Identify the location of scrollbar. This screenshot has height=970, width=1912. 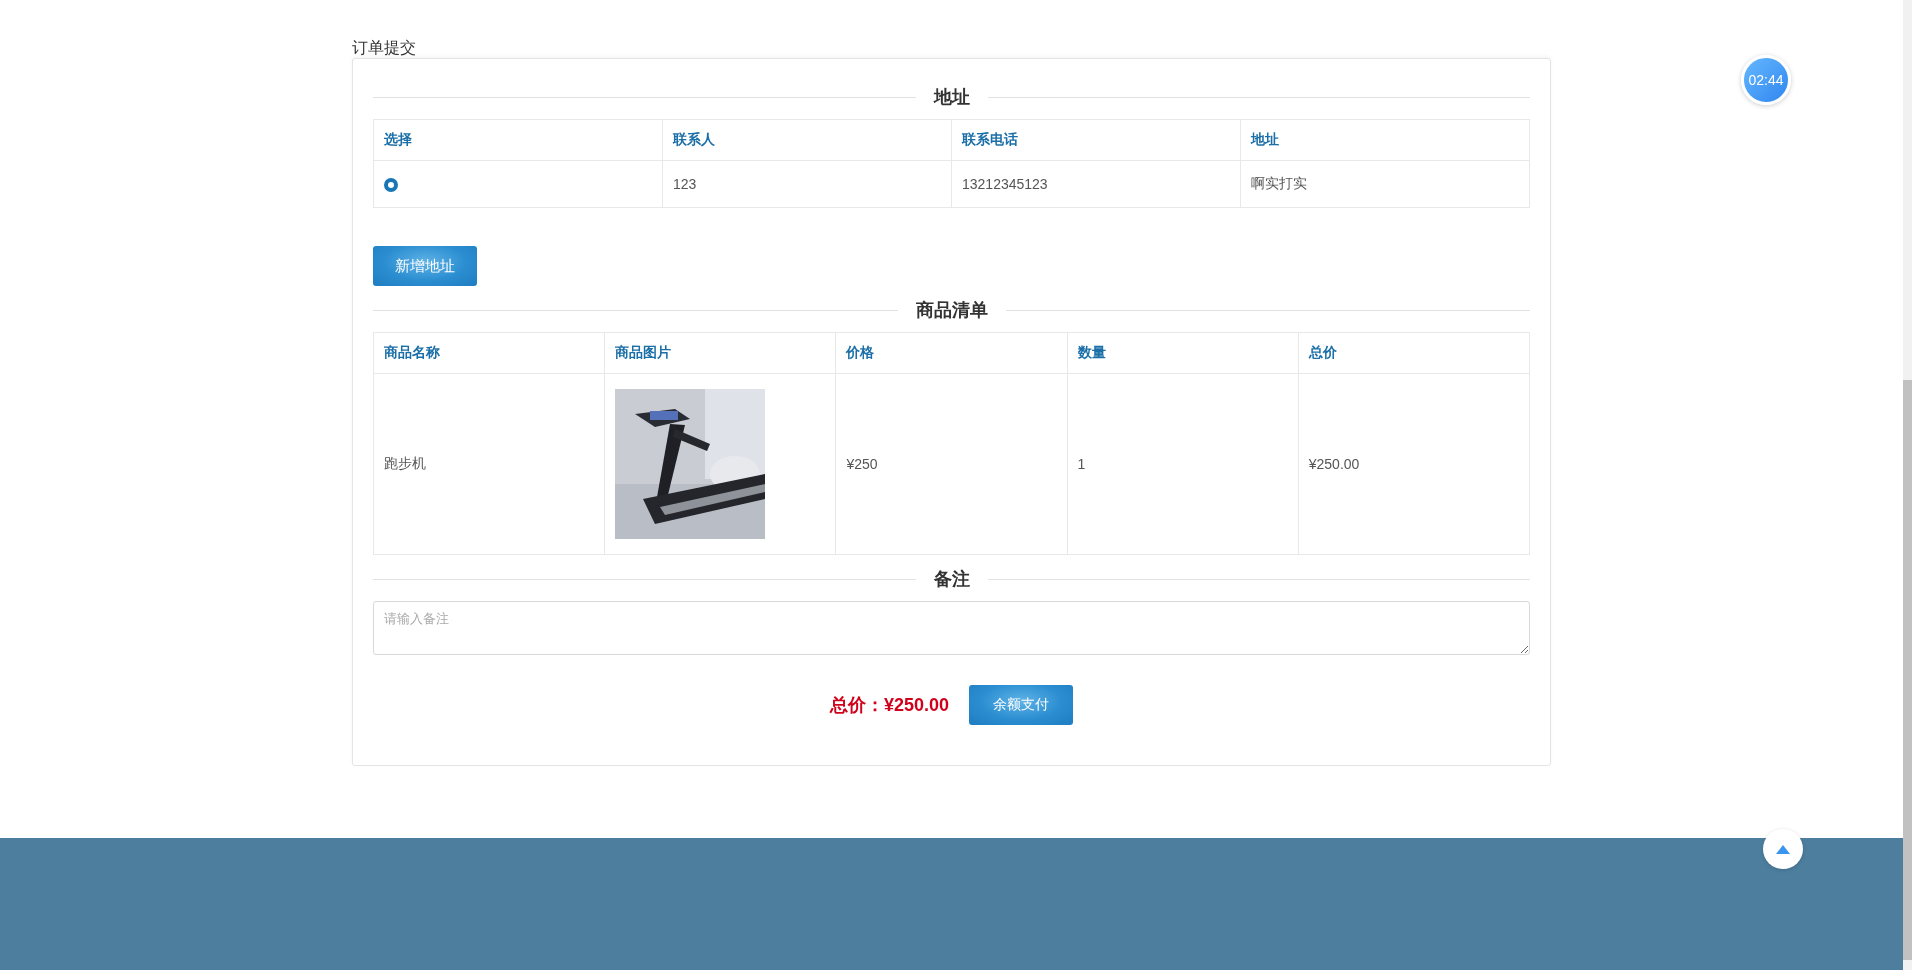
(1907, 485).